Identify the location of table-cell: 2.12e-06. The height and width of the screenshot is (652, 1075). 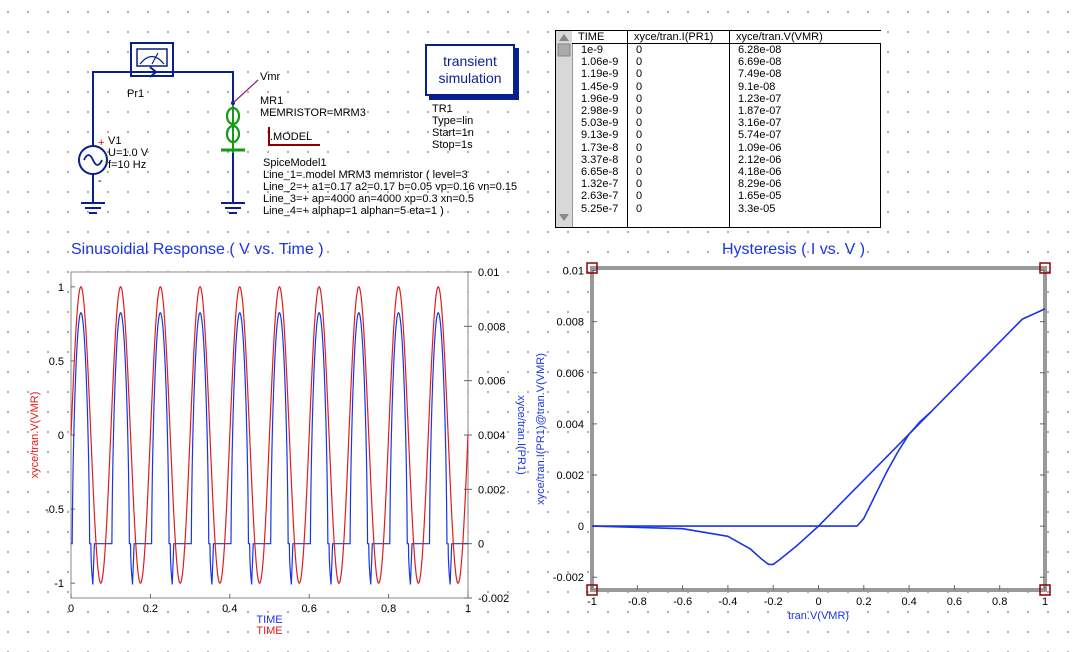
(805, 160).